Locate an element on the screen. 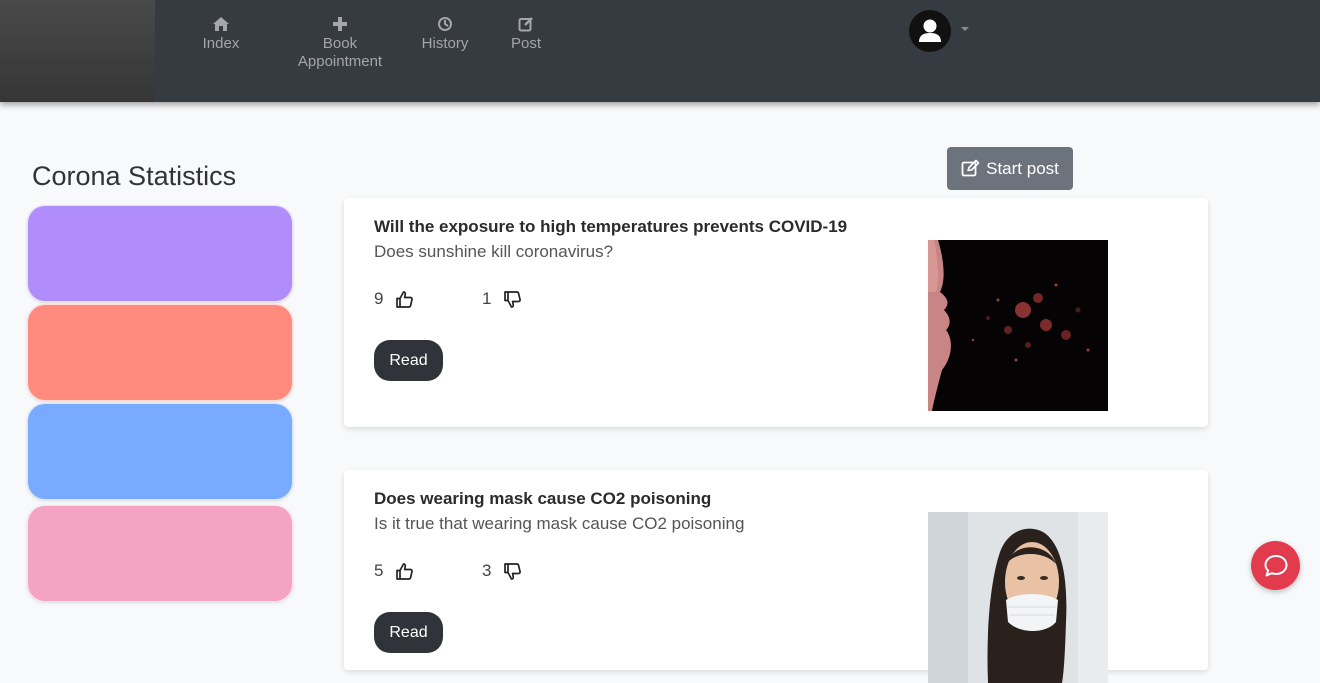 Image resolution: width=1320 pixels, height=683 pixels. caret-down-icon is located at coordinates (965, 29).